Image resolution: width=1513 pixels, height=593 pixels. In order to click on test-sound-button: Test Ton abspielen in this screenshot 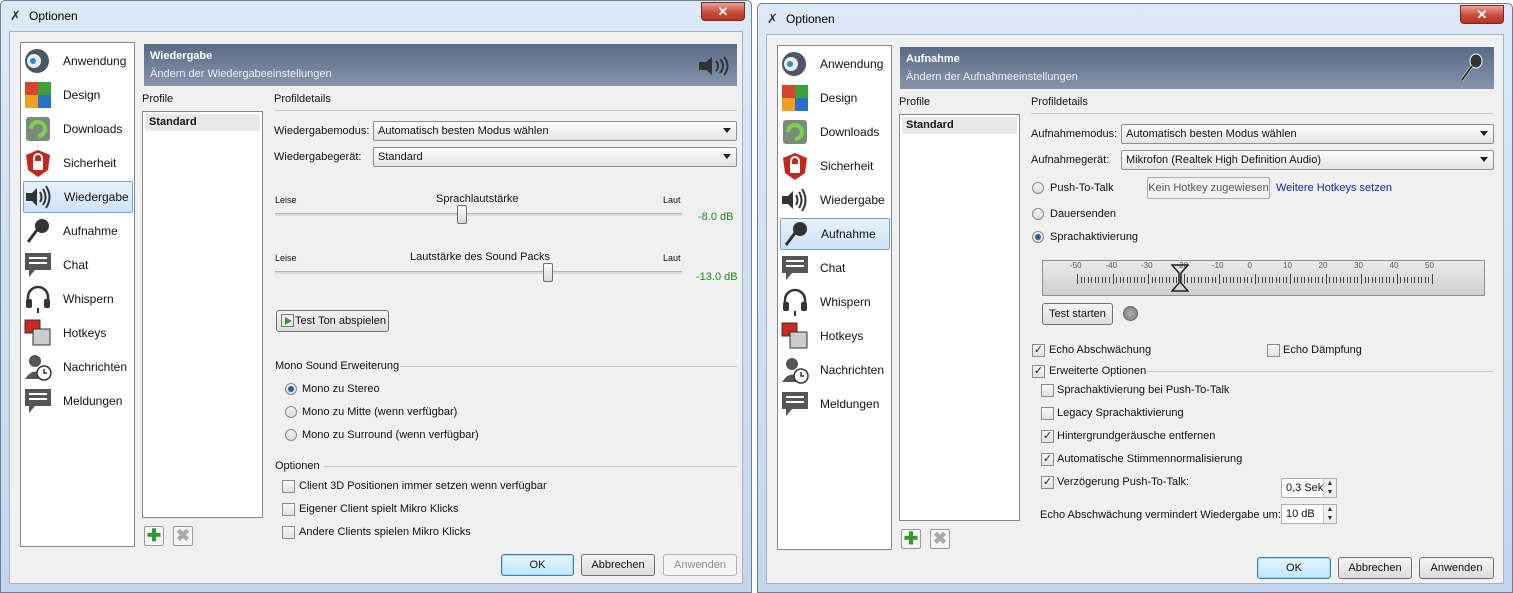, I will do `click(332, 321)`.